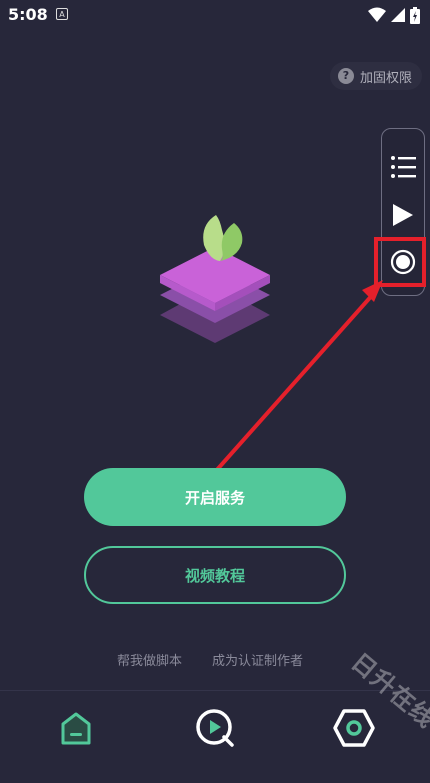  What do you see at coordinates (215, 497) in the screenshot?
I see `start-service-button: 开启服务` at bounding box center [215, 497].